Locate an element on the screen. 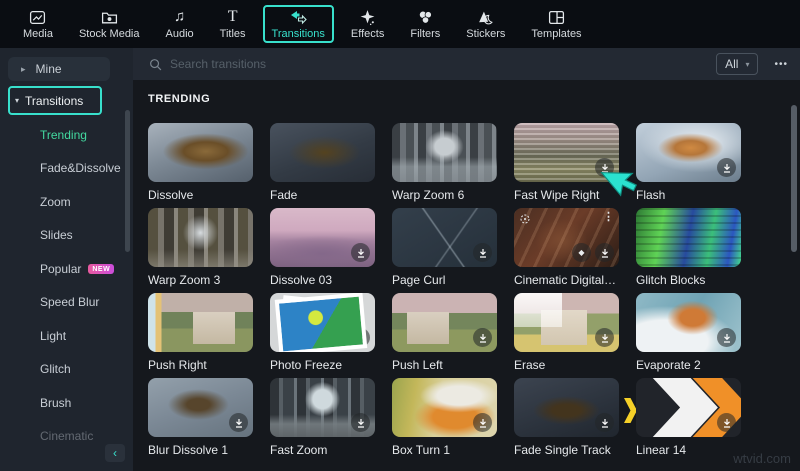 The image size is (800, 471). sidebar-item-mine: ▸ Mine is located at coordinates (59, 69).